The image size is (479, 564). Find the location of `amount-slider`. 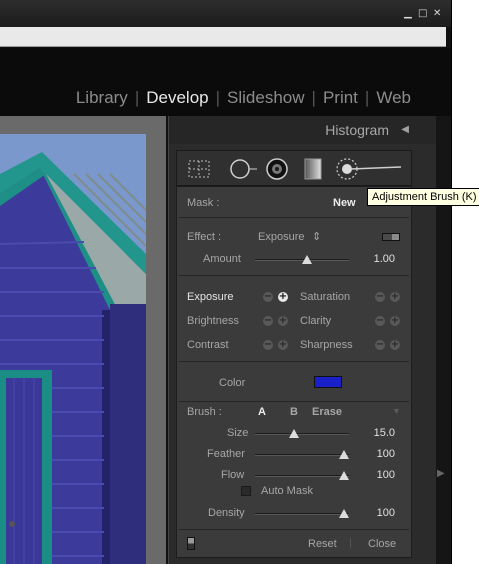

amount-slider is located at coordinates (302, 260).